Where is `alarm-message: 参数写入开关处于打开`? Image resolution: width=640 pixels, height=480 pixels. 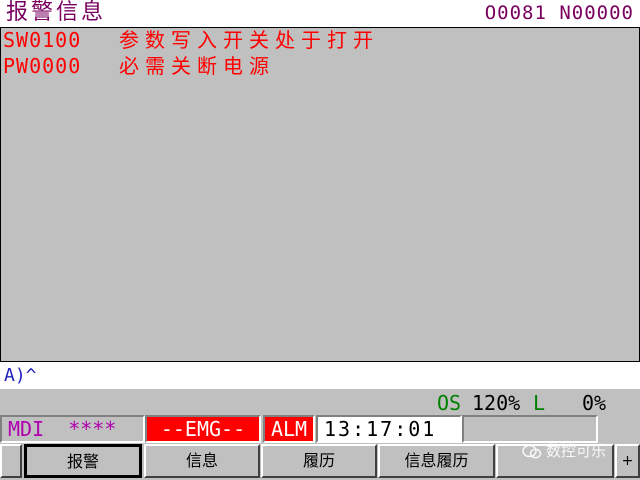
alarm-message: 参数写入开关处于打开 is located at coordinates (249, 40).